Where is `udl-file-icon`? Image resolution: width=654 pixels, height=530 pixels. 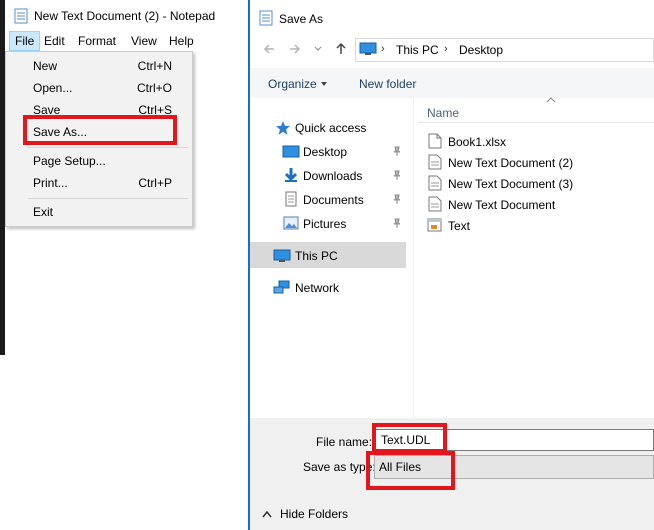 udl-file-icon is located at coordinates (435, 225).